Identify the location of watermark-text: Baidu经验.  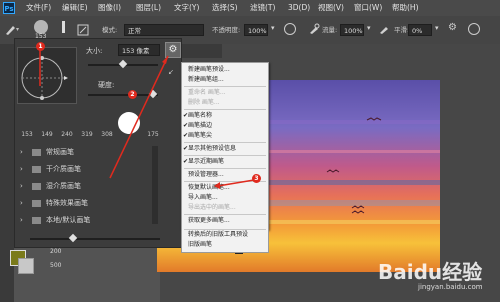
(430, 272).